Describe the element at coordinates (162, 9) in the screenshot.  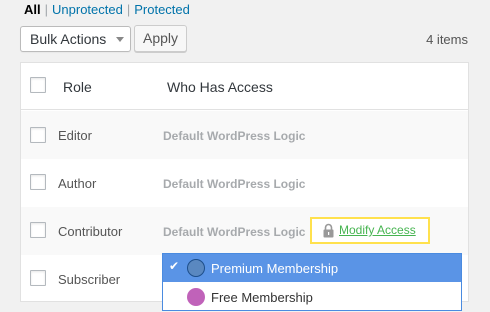
I see `filter-protected: Protected` at that location.